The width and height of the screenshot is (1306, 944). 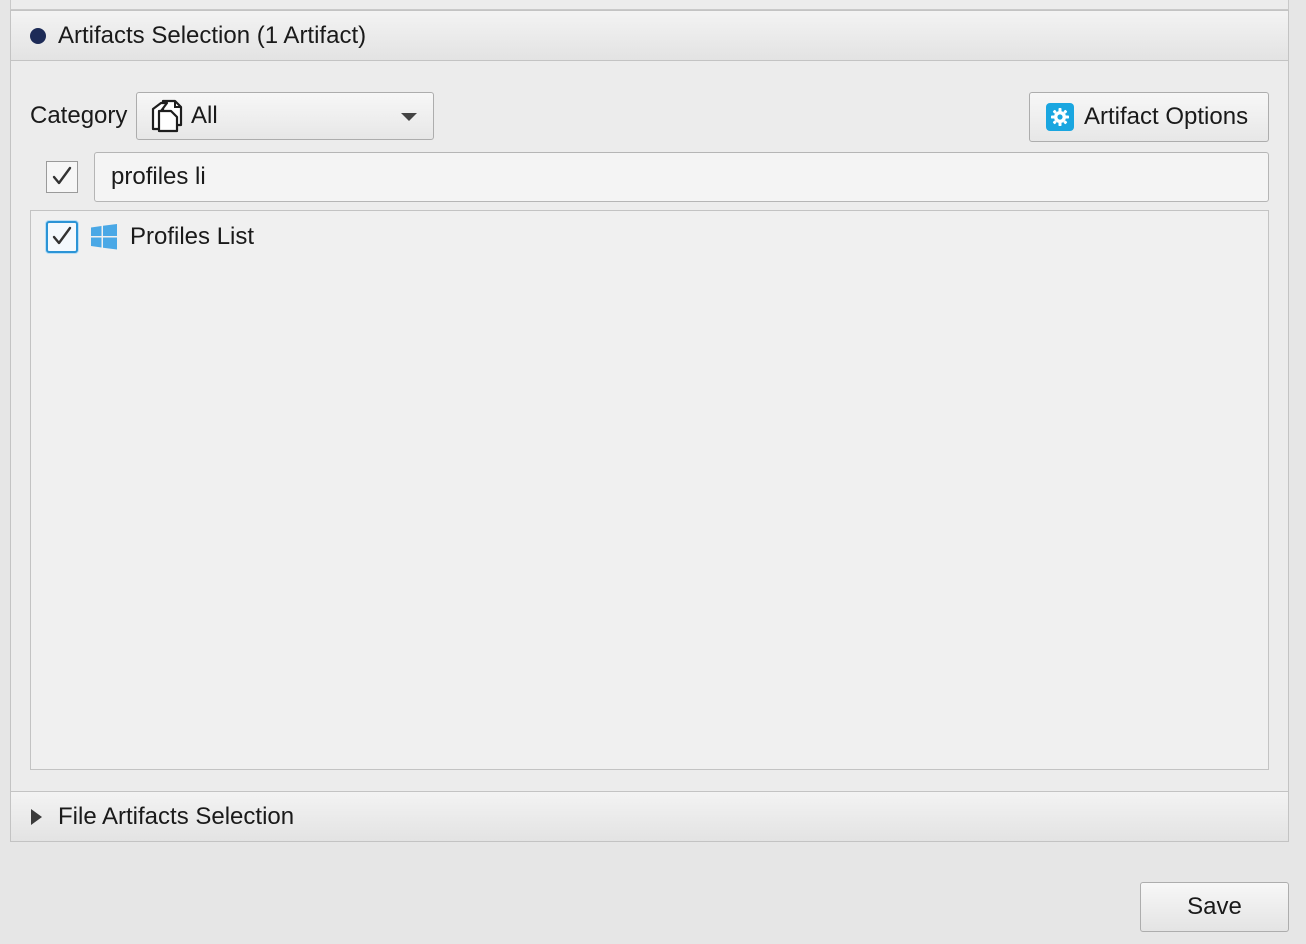 What do you see at coordinates (649, 5) in the screenshot?
I see `previous-section-edge` at bounding box center [649, 5].